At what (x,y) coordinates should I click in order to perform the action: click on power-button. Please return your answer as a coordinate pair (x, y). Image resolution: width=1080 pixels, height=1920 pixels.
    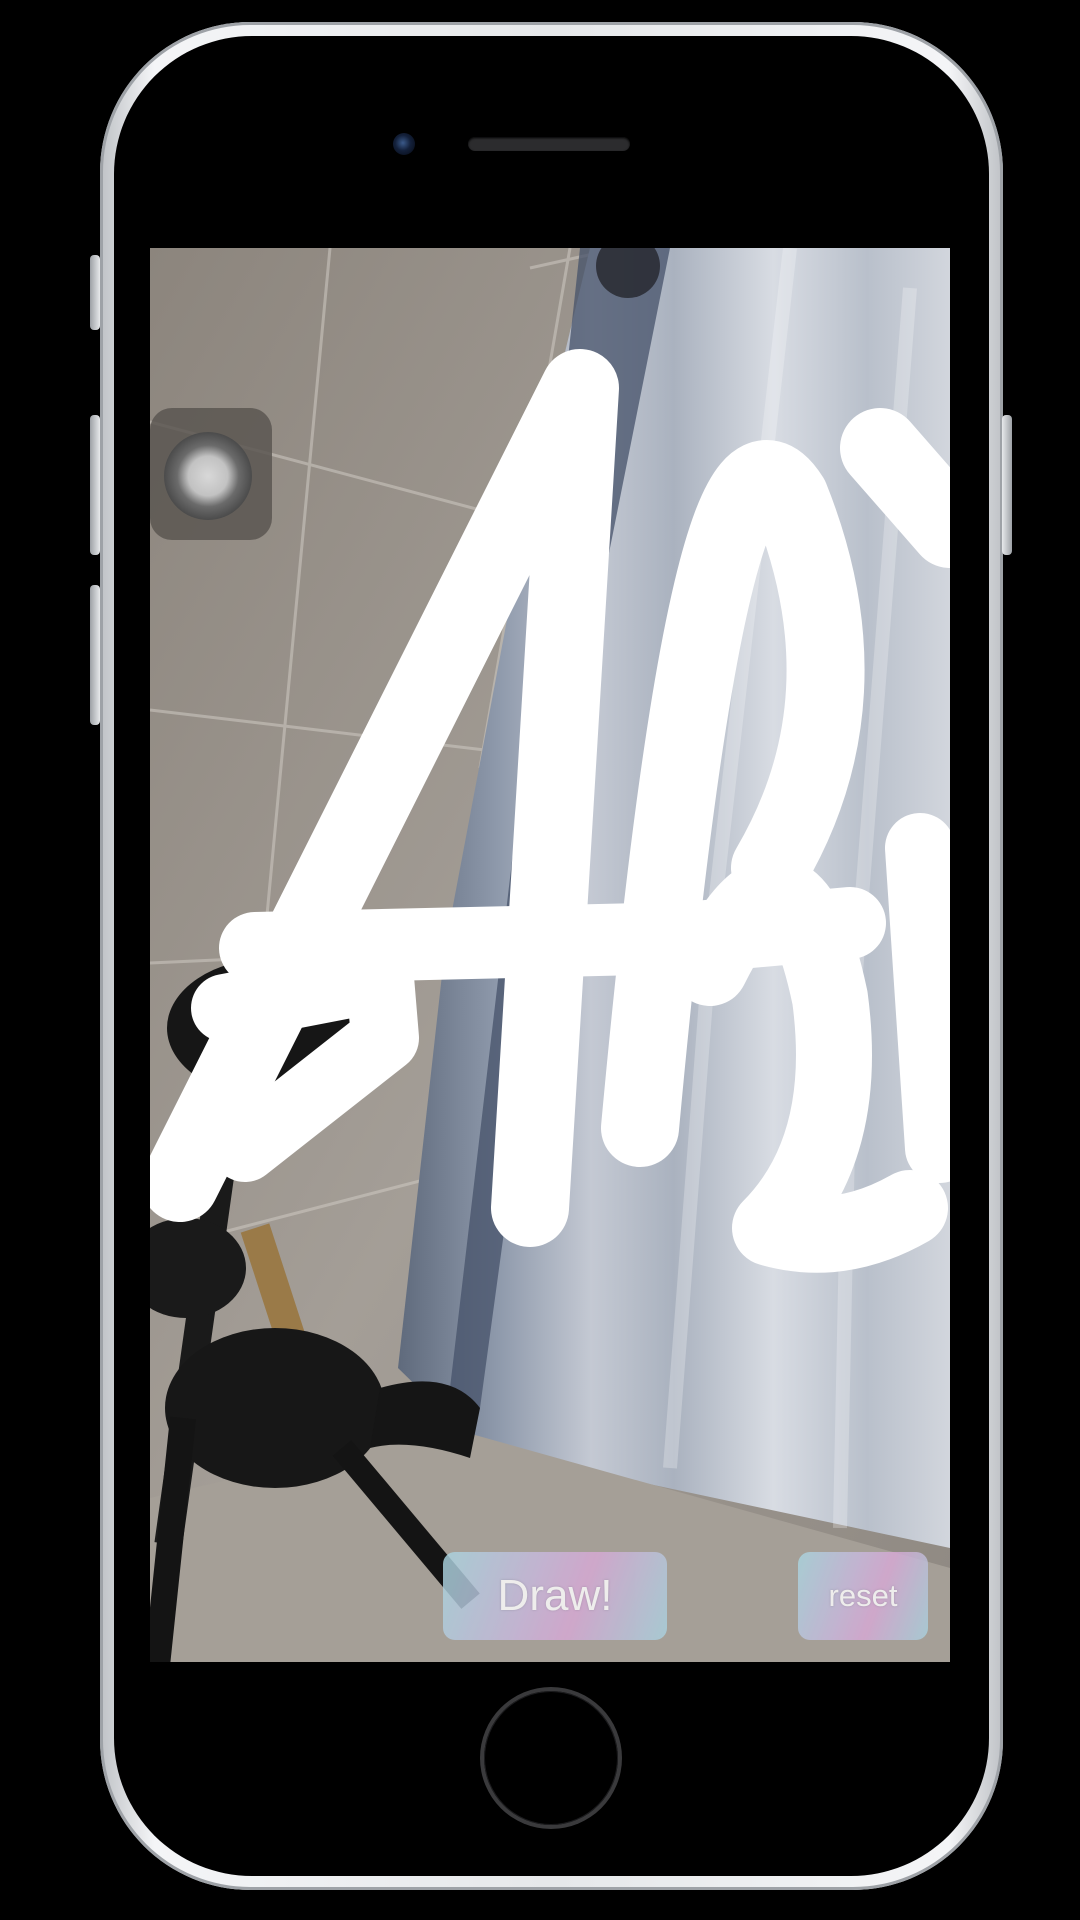
    Looking at the image, I should click on (1007, 485).